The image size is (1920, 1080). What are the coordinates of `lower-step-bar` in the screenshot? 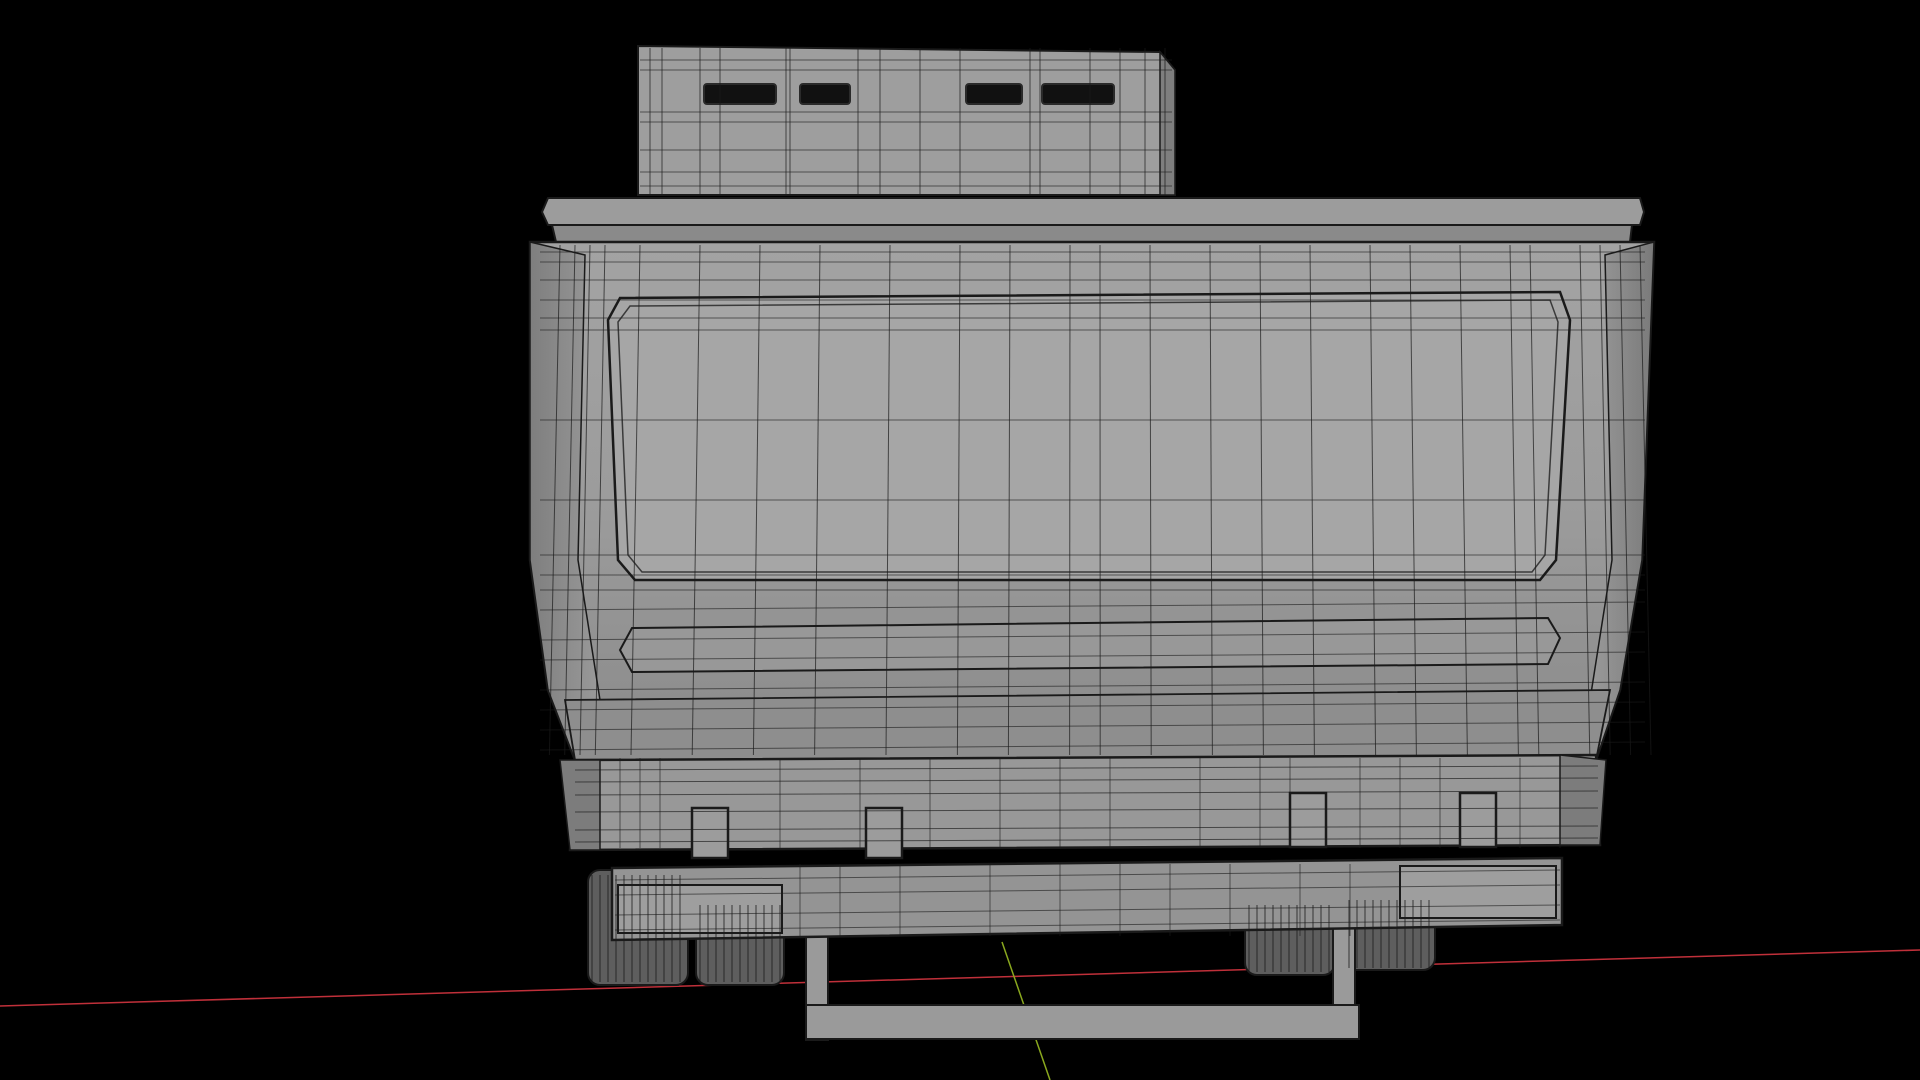 It's located at (1087, 899).